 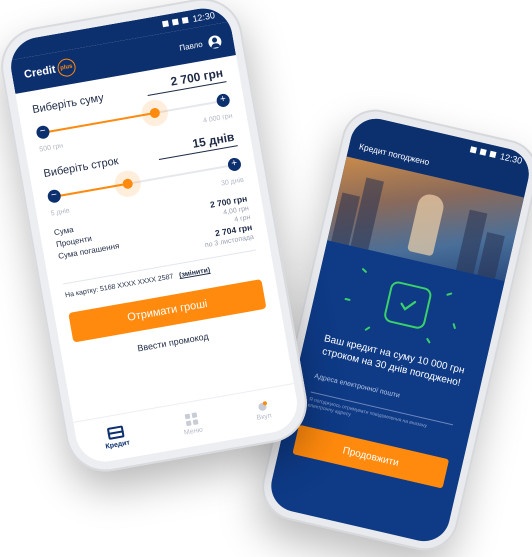 I want to click on term-fill, so click(x=93, y=189).